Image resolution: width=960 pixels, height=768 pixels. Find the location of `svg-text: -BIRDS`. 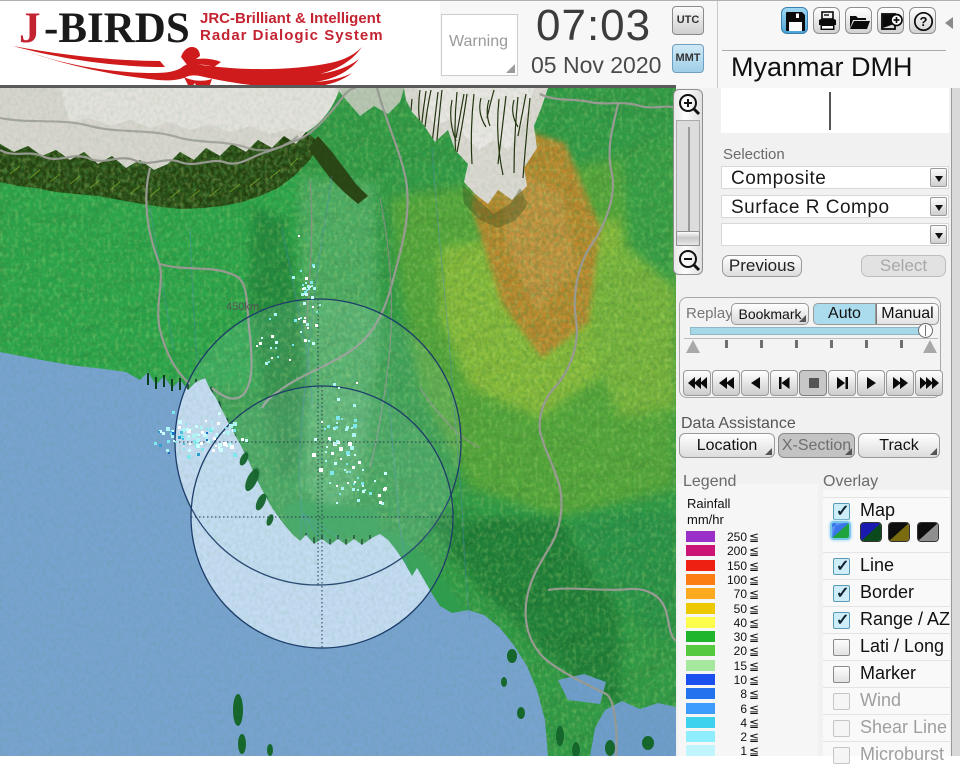

svg-text: -BIRDS is located at coordinates (117, 28).